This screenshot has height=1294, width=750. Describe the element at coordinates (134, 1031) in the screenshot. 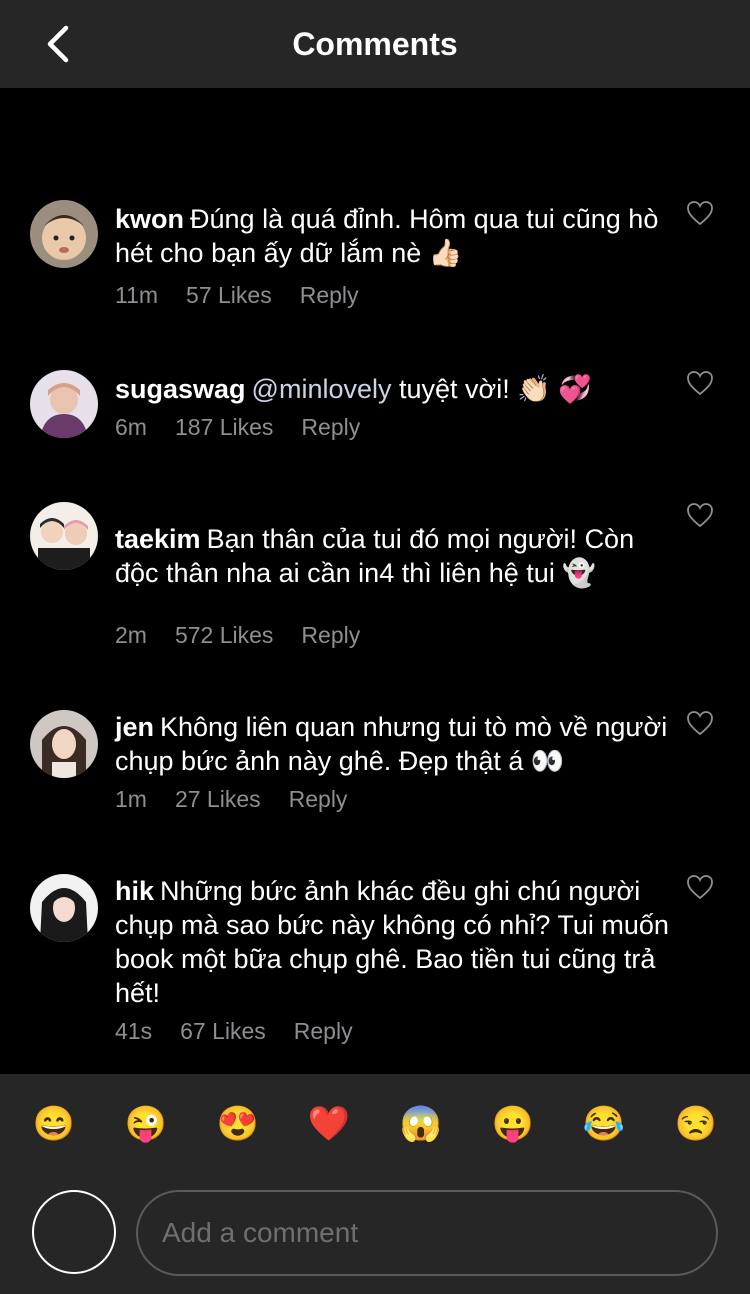

I see `comment-time: 41s` at that location.